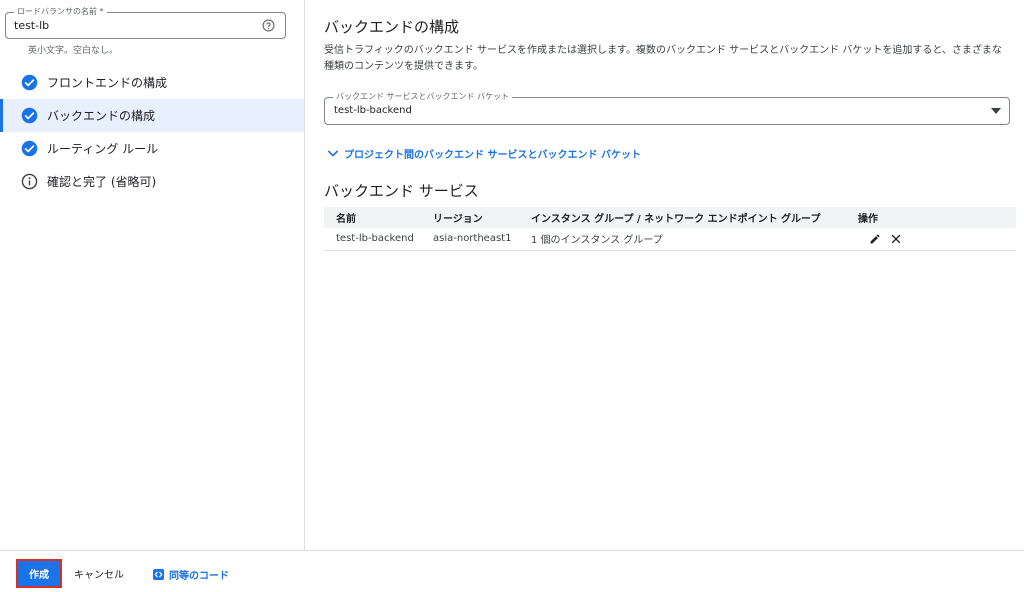 The width and height of the screenshot is (1024, 592). What do you see at coordinates (333, 153) in the screenshot?
I see `chevron-down-icon` at bounding box center [333, 153].